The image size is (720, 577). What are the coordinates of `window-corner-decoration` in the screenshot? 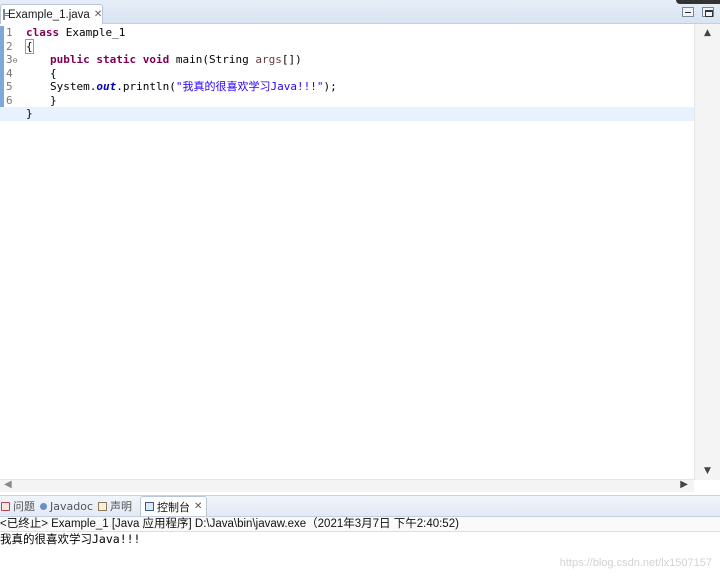 It's located at (698, 2).